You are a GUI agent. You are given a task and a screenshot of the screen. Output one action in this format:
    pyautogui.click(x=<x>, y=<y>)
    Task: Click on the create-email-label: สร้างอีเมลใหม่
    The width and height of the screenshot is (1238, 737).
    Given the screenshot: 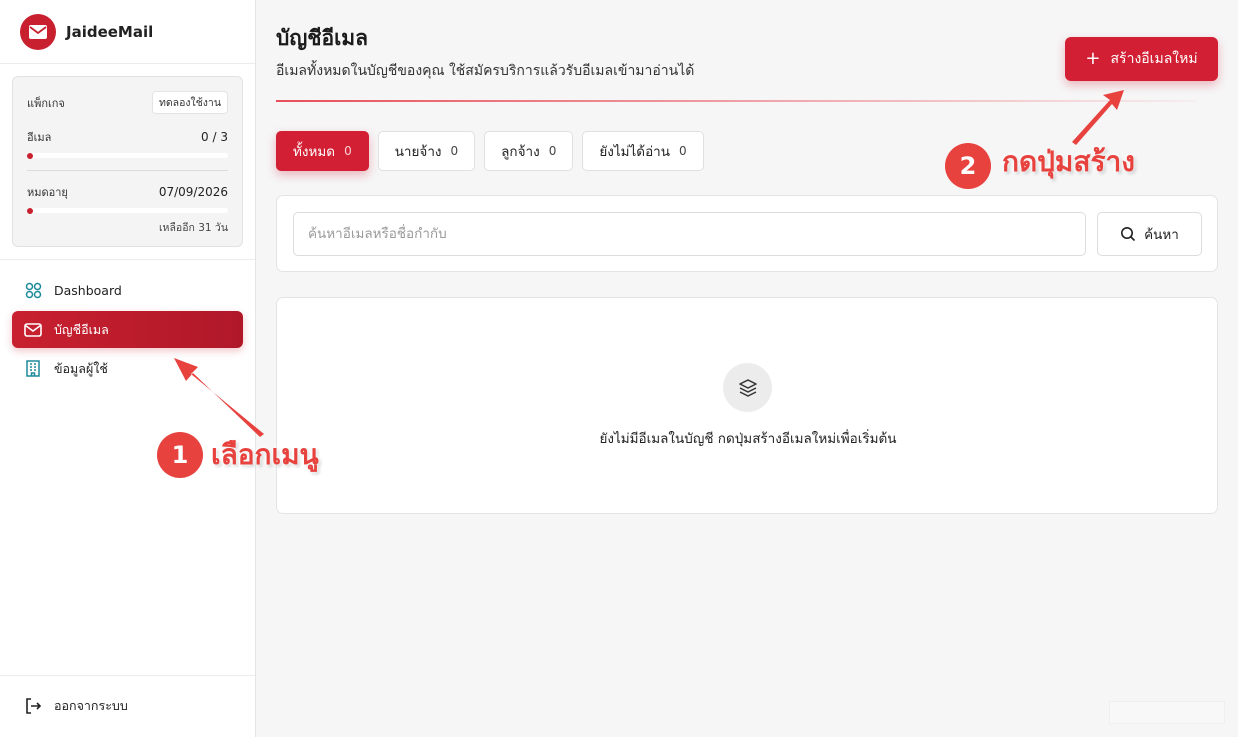 What is the action you would take?
    pyautogui.click(x=1154, y=59)
    